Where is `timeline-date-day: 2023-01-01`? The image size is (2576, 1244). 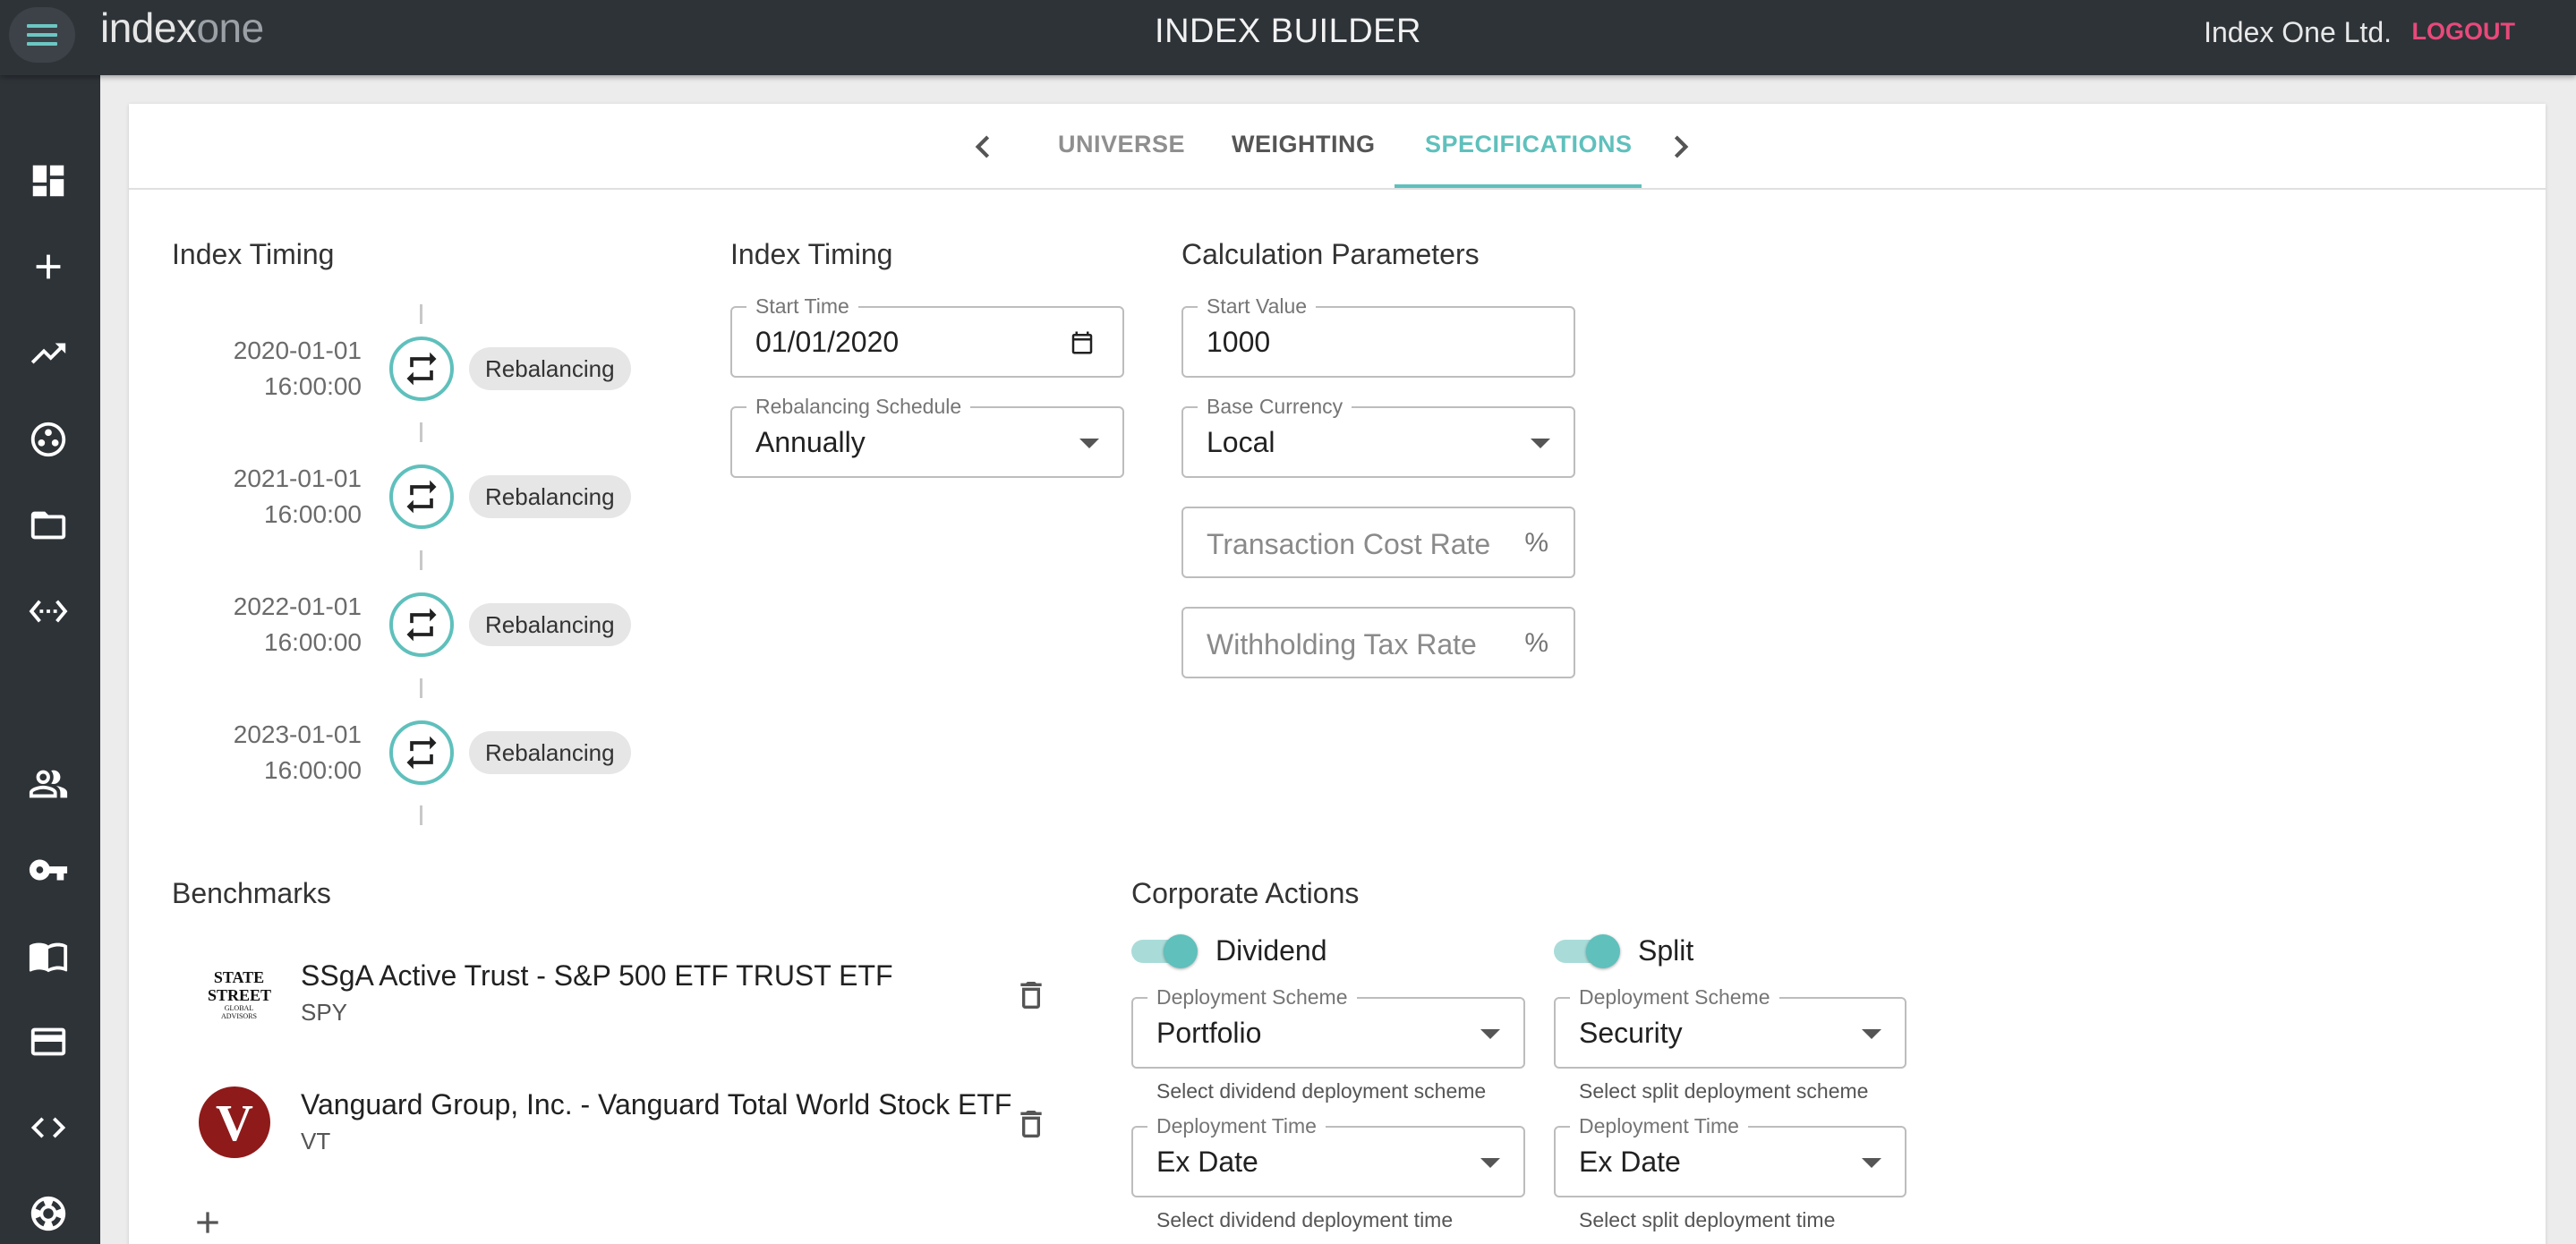 timeline-date-day: 2023-01-01 is located at coordinates (297, 734).